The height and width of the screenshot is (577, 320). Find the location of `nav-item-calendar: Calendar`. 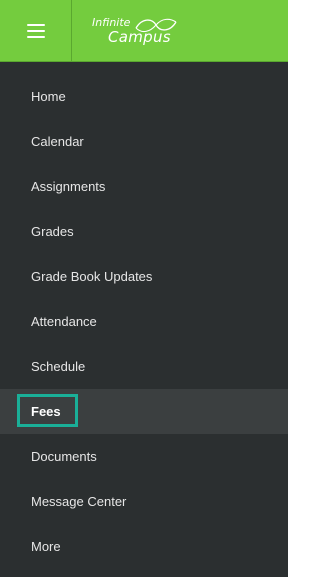

nav-item-calendar: Calendar is located at coordinates (144, 141).